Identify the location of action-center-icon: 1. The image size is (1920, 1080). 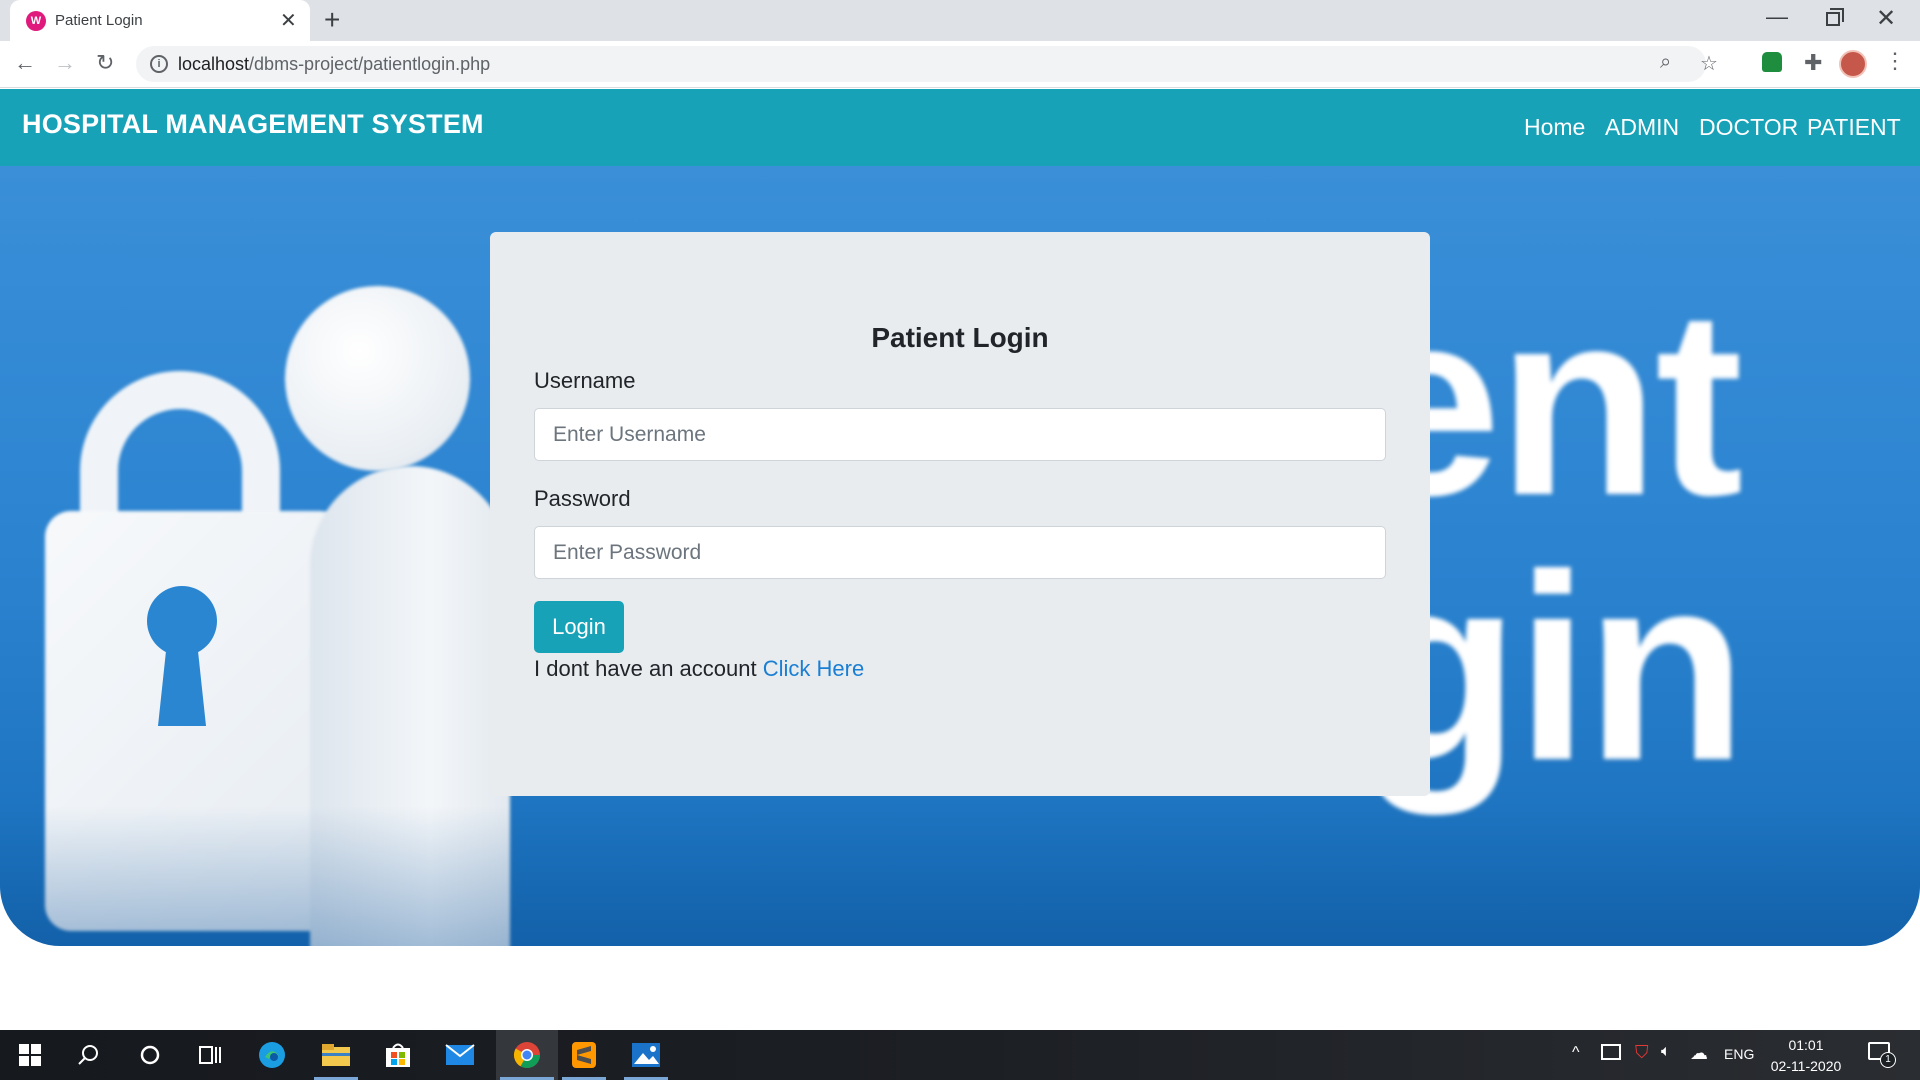
(1882, 1055).